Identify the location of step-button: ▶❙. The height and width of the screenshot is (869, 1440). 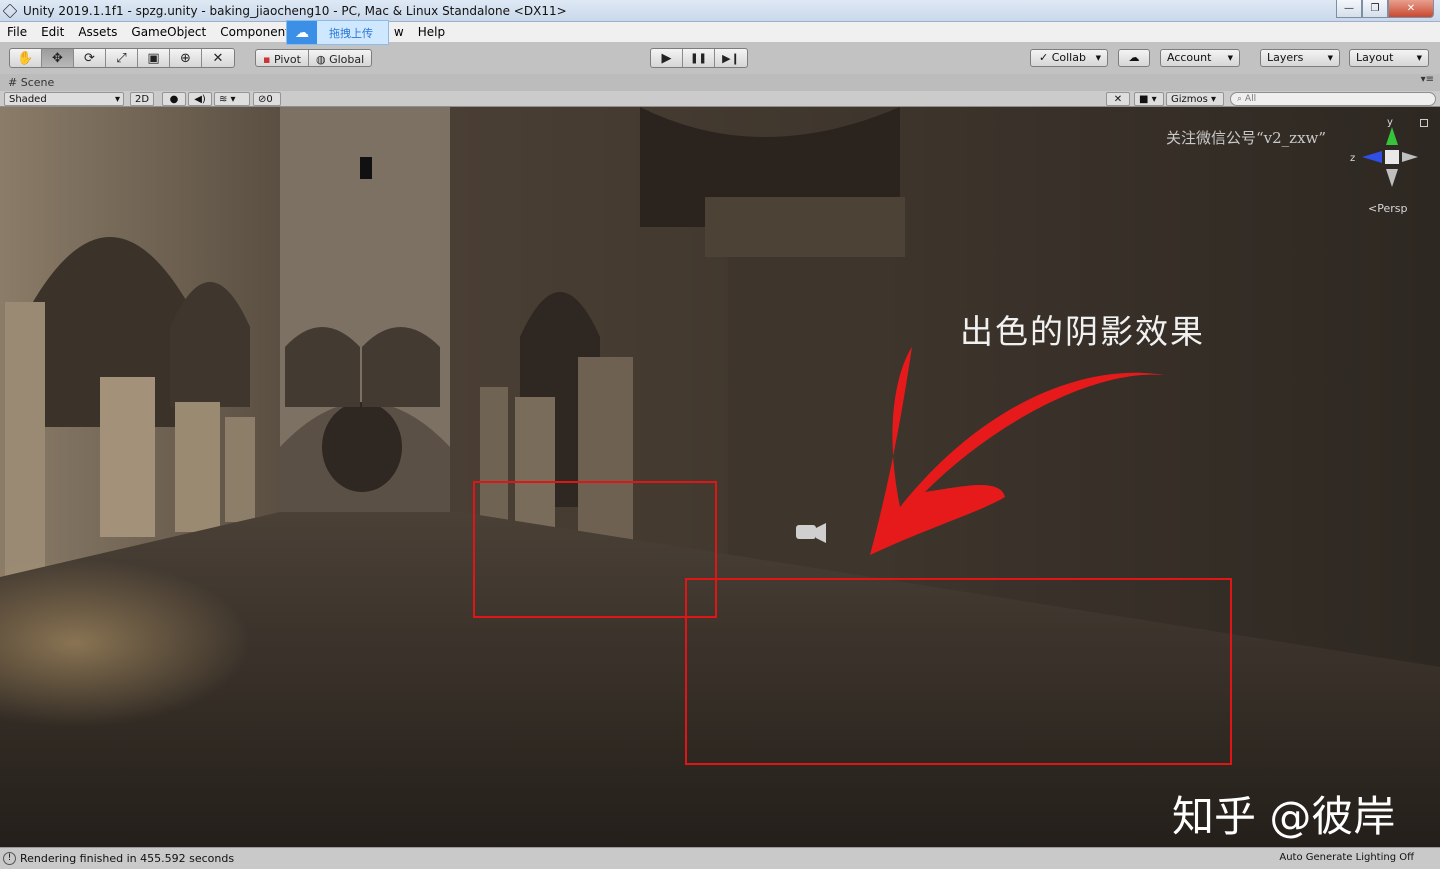
(731, 58).